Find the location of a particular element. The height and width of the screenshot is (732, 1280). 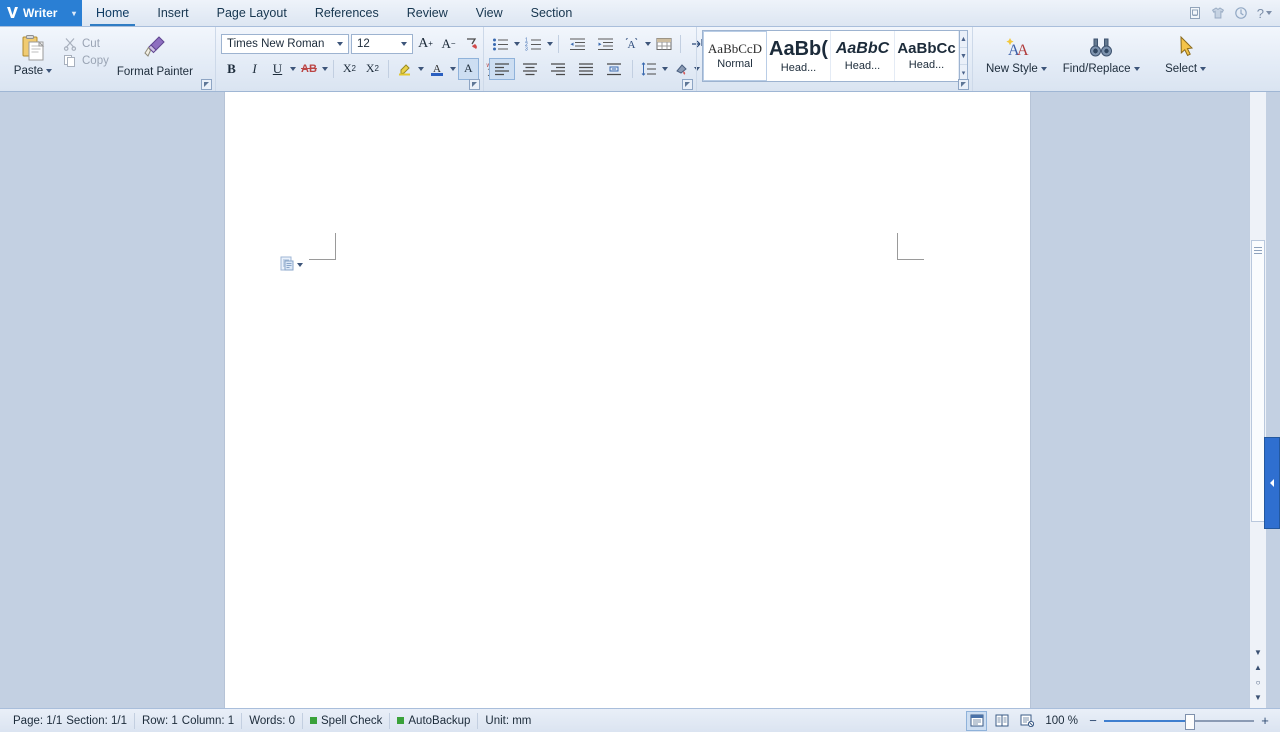

find-replace-caret-icon is located at coordinates (1136, 69).